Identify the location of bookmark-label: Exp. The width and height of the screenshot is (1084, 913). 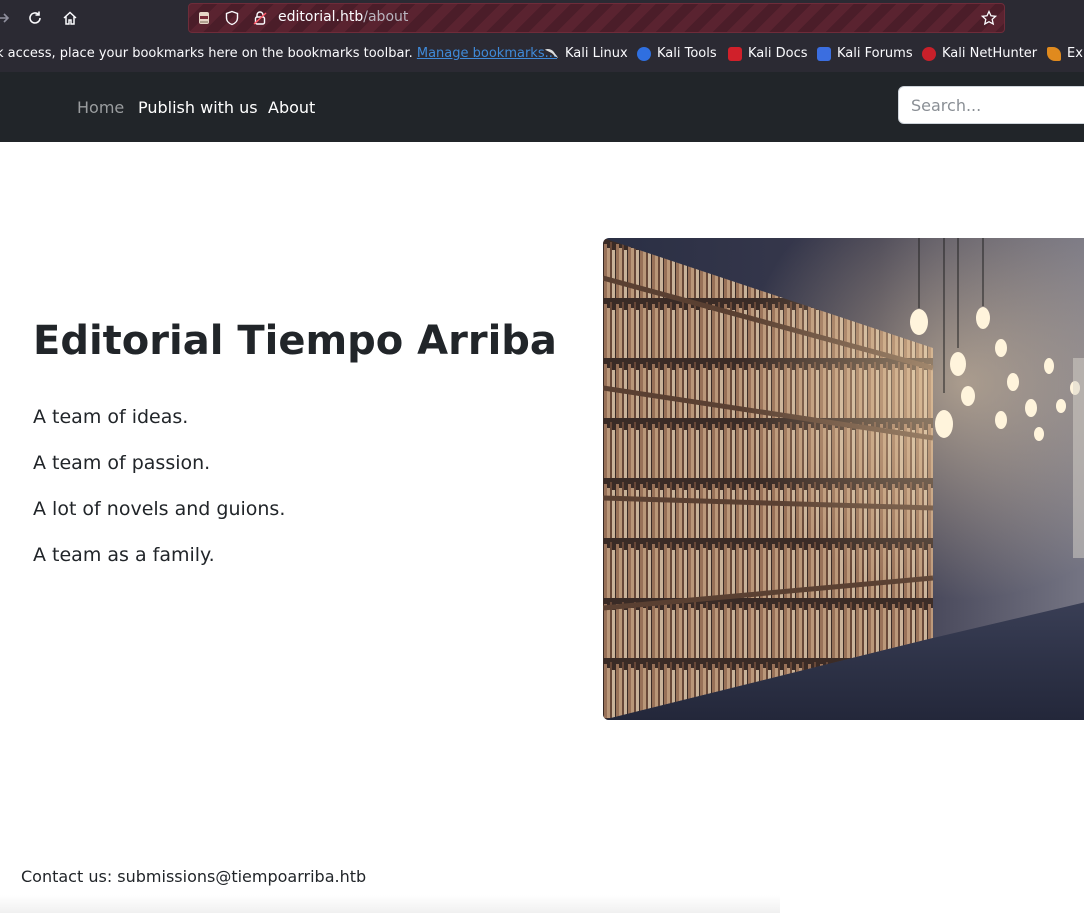
(1075, 53).